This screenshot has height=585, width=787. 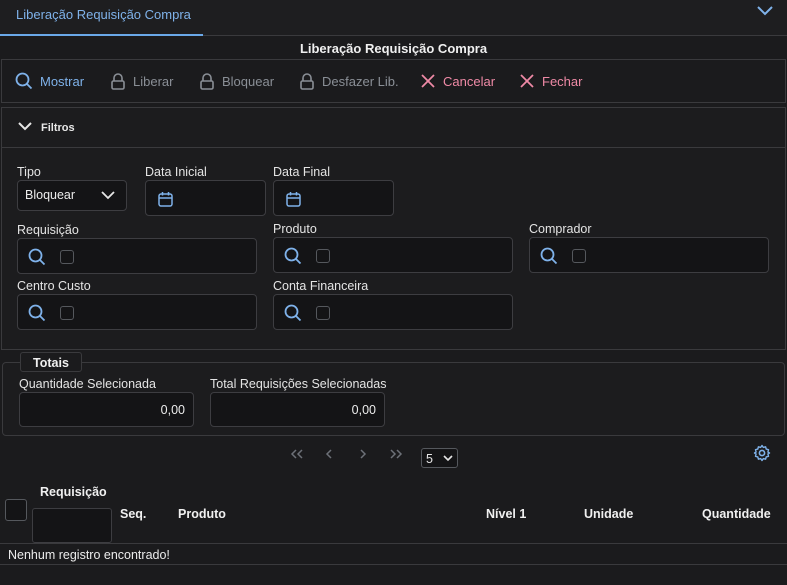 I want to click on last-page-button, so click(x=396, y=454).